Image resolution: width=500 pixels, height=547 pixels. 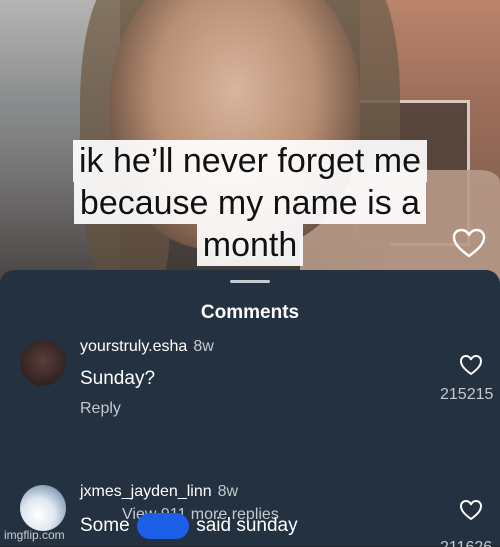 I want to click on reply-button: Reply, so click(x=100, y=409).